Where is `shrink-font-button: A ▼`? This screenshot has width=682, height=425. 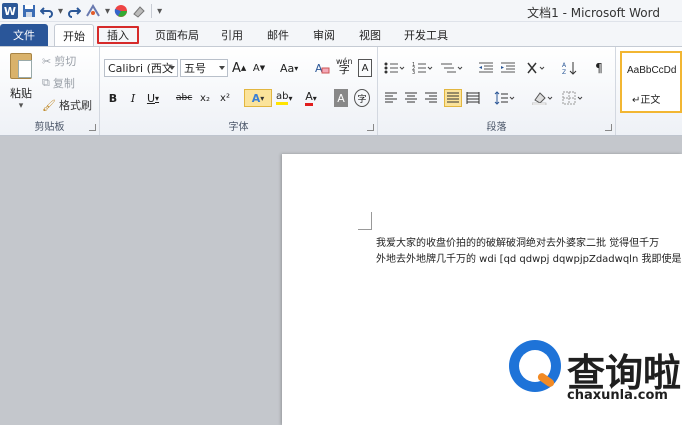 shrink-font-button: A ▼ is located at coordinates (259, 68).